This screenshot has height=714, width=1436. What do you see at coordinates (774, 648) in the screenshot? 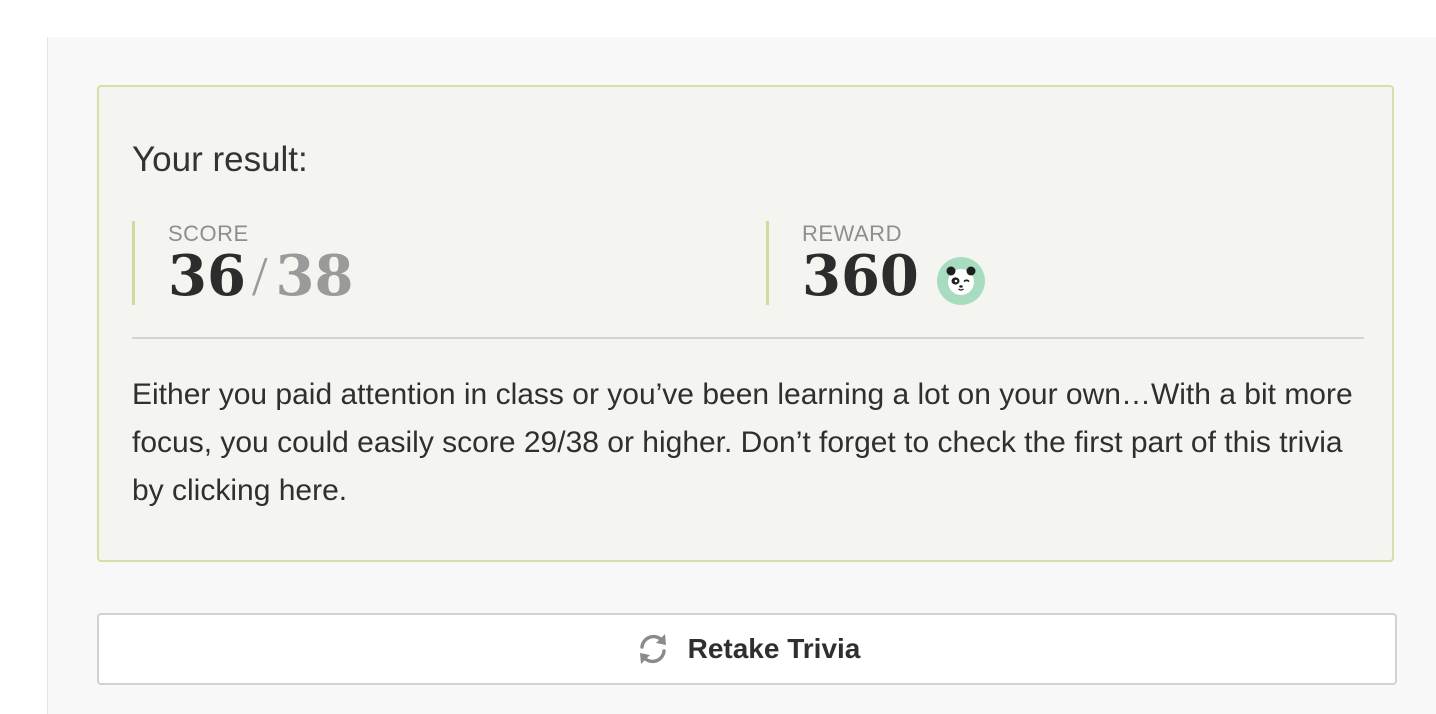
I see `retake-label: Retake Trivia` at bounding box center [774, 648].